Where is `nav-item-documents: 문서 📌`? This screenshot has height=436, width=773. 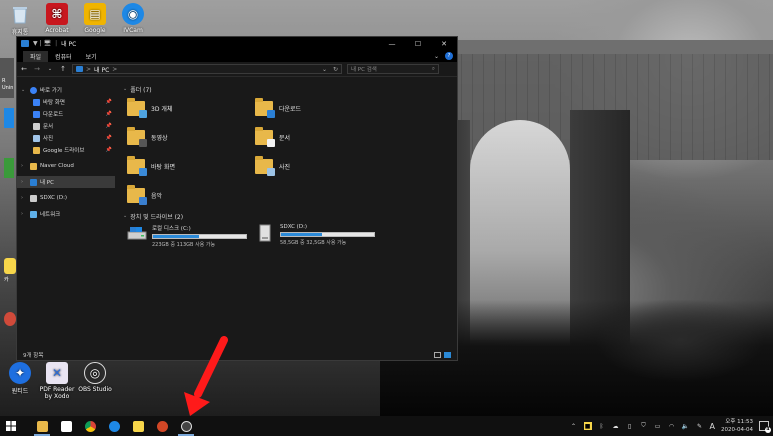
nav-item-documents: 문서 📌 is located at coordinates (66, 126).